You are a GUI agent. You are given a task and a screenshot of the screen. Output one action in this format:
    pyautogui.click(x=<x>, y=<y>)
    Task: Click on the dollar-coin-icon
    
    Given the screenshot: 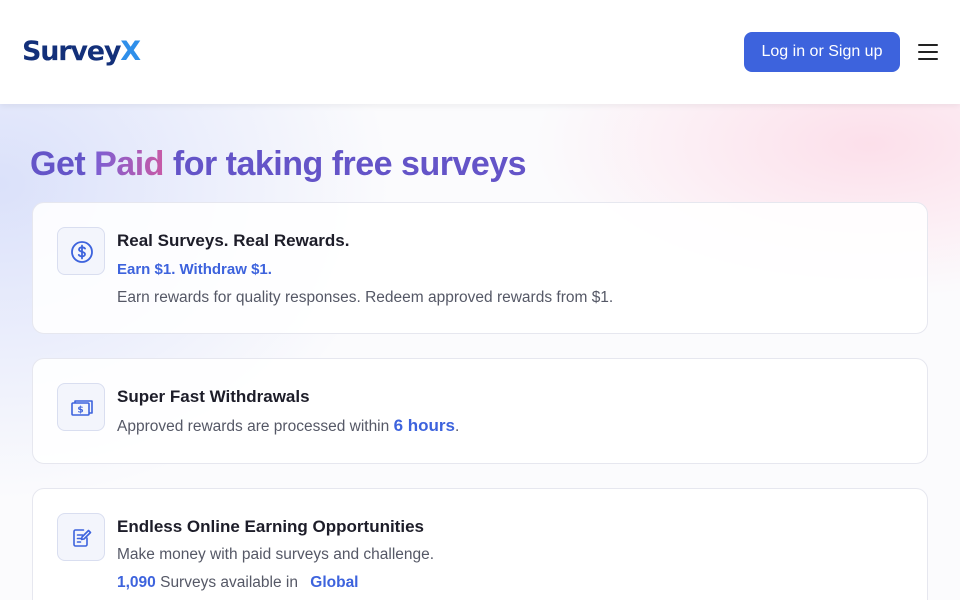 What is the action you would take?
    pyautogui.click(x=81, y=251)
    